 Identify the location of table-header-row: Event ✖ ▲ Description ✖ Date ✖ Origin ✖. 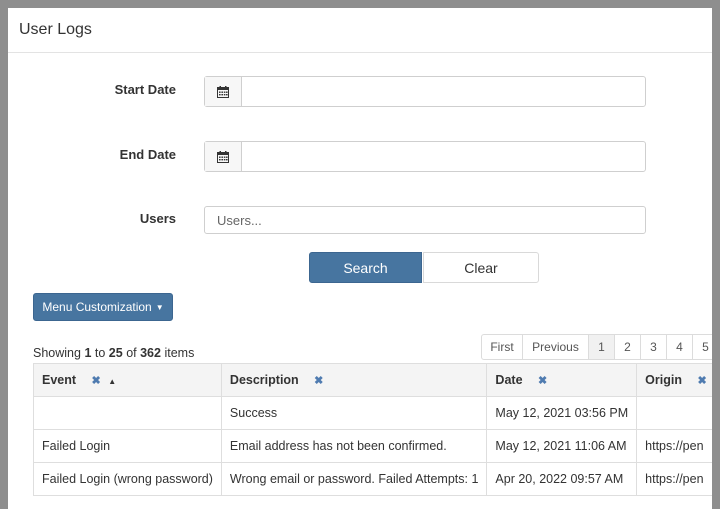
(372, 380).